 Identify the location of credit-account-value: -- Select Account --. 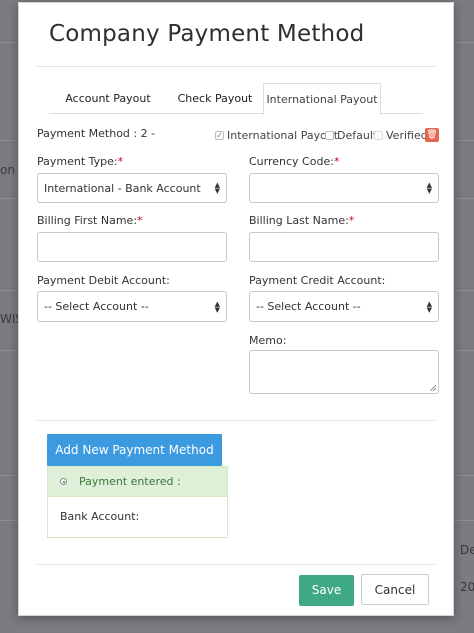
(308, 306).